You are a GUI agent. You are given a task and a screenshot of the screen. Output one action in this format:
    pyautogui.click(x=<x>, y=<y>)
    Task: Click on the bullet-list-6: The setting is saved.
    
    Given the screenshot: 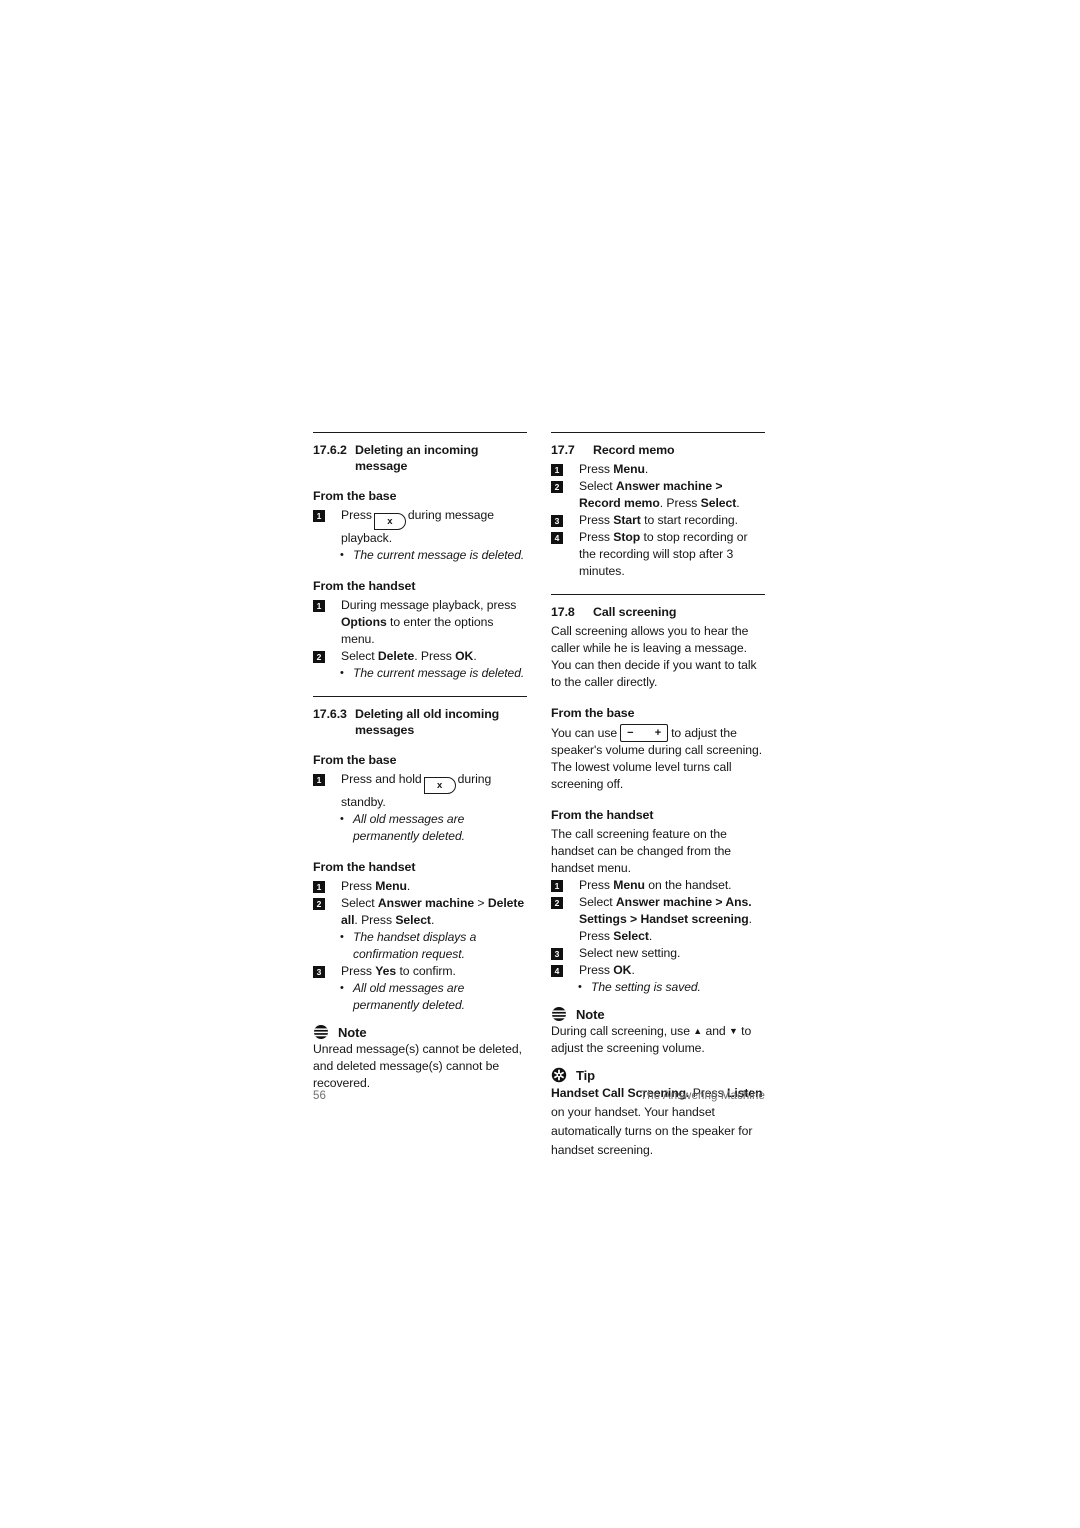 What is the action you would take?
    pyautogui.click(x=658, y=987)
    